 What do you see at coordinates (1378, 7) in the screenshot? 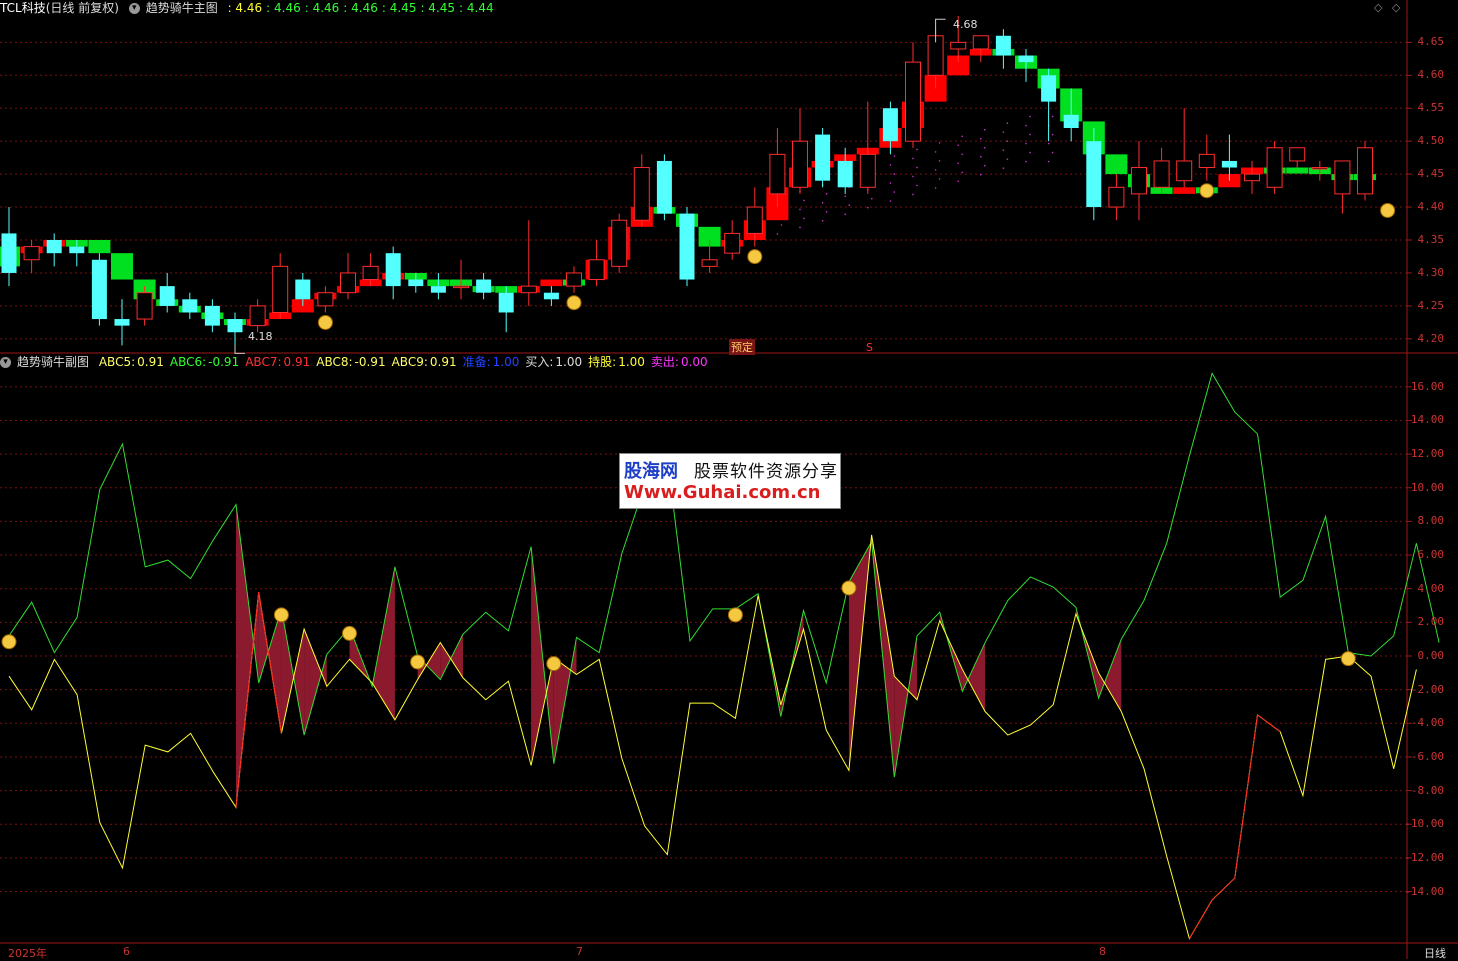
I see `expand-diamond-icon: ◇` at bounding box center [1378, 7].